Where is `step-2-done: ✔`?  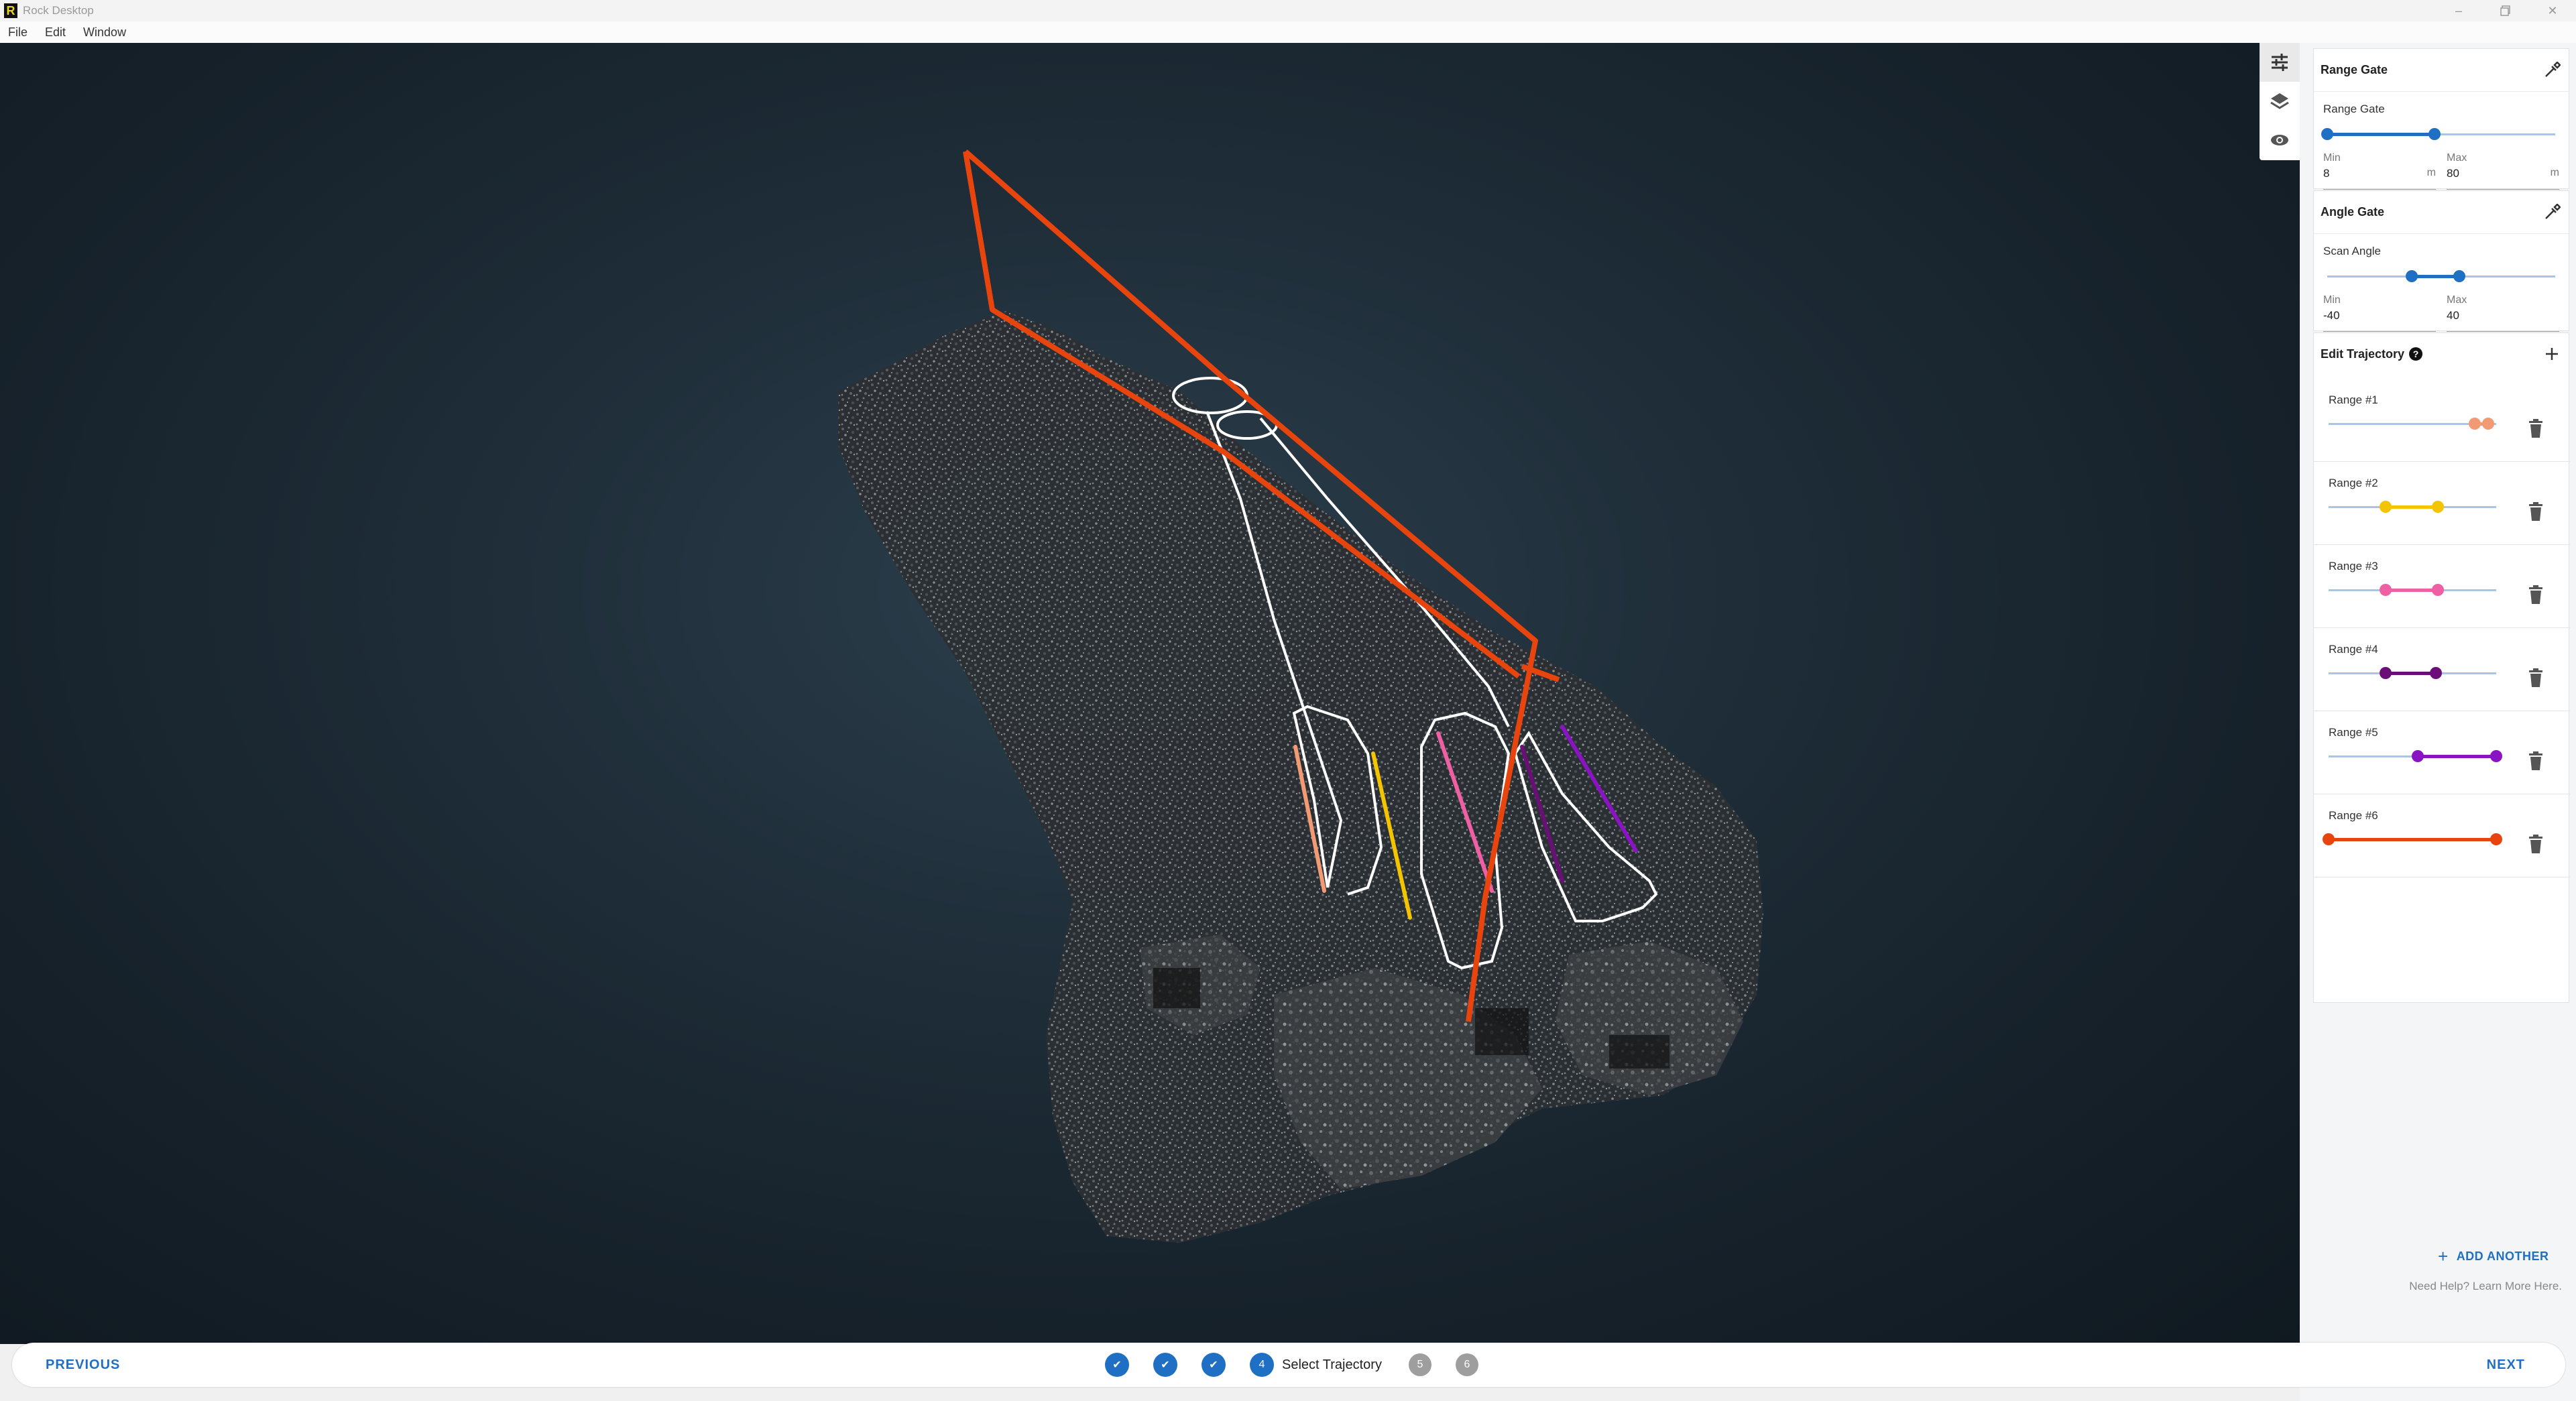
step-2-done: ✔ is located at coordinates (1165, 1365).